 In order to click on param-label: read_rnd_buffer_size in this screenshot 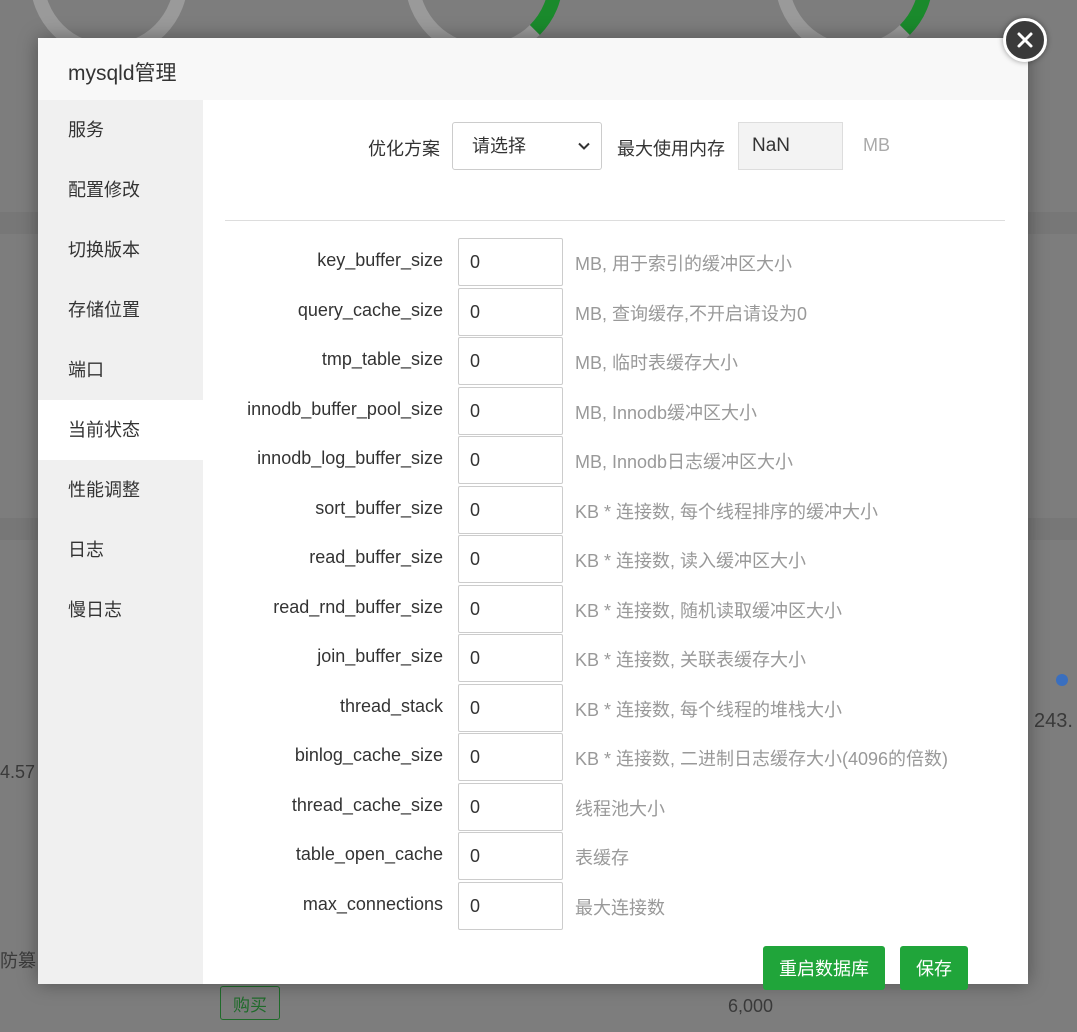, I will do `click(358, 606)`.